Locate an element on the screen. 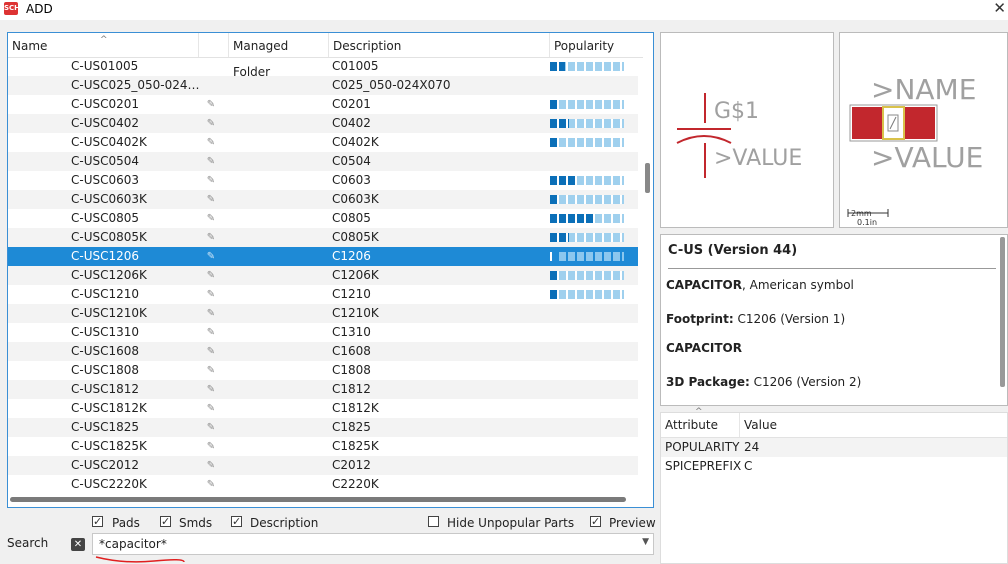 This screenshot has width=1008, height=564. footprint-info: Footprint: C1206 (Version 1) is located at coordinates (755, 319).